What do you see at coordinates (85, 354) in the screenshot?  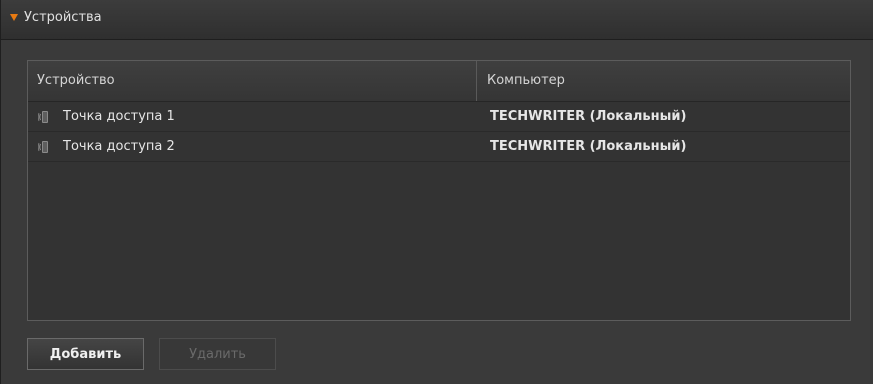 I see `add-button: Добавить` at bounding box center [85, 354].